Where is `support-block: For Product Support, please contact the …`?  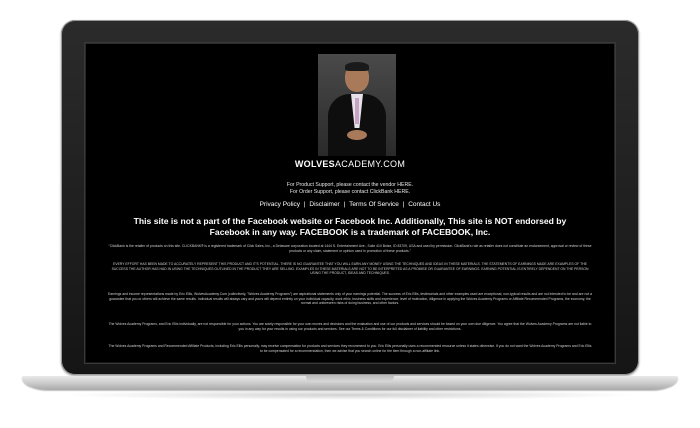 support-block: For Product Support, please contact the … is located at coordinates (350, 189).